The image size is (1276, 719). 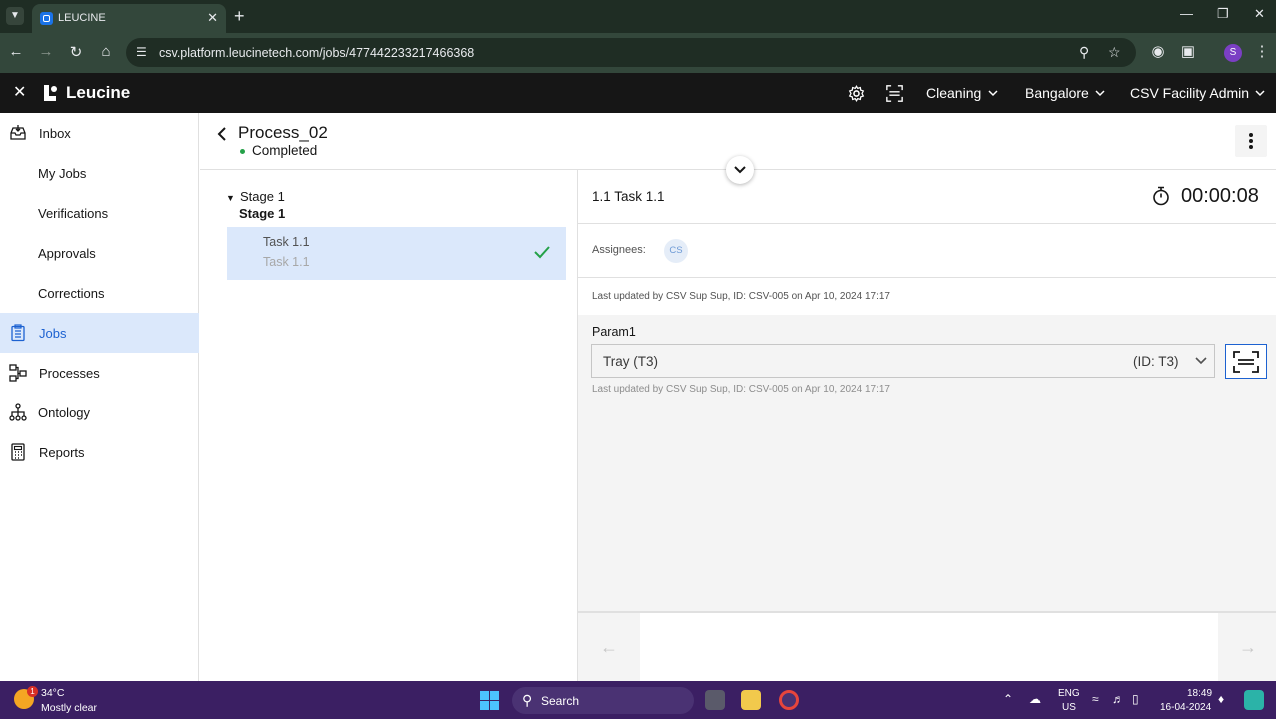 What do you see at coordinates (1262, 51) in the screenshot?
I see `browser-menu-icon: ⋮` at bounding box center [1262, 51].